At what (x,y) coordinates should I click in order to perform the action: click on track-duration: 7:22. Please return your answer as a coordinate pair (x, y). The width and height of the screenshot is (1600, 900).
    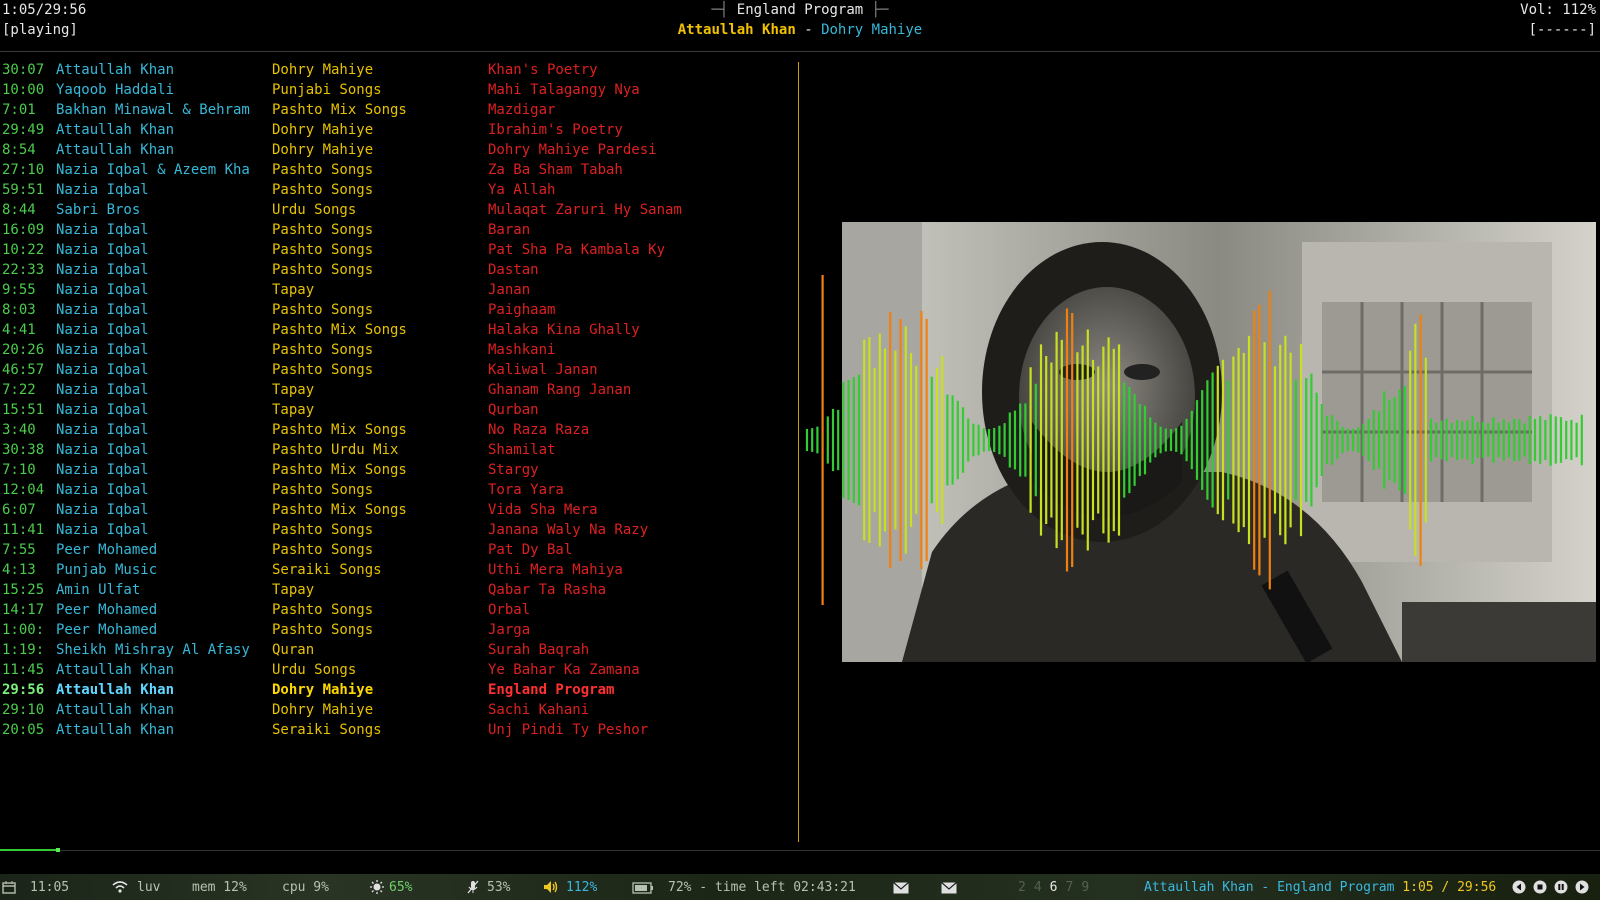
    Looking at the image, I should click on (19, 390).